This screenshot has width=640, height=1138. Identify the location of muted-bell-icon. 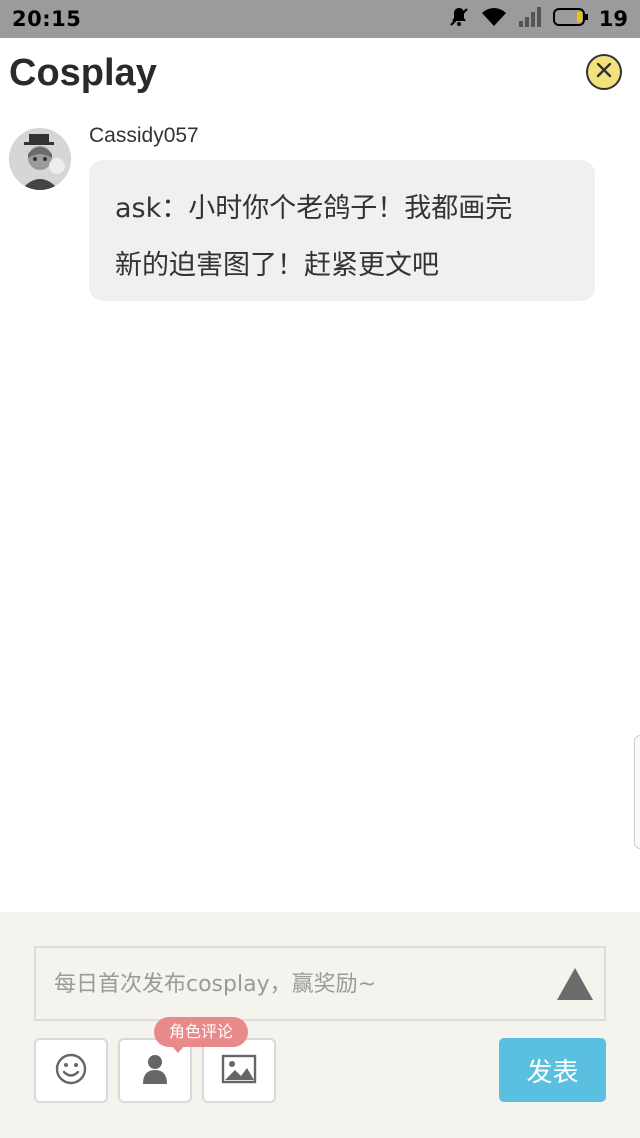
(459, 19).